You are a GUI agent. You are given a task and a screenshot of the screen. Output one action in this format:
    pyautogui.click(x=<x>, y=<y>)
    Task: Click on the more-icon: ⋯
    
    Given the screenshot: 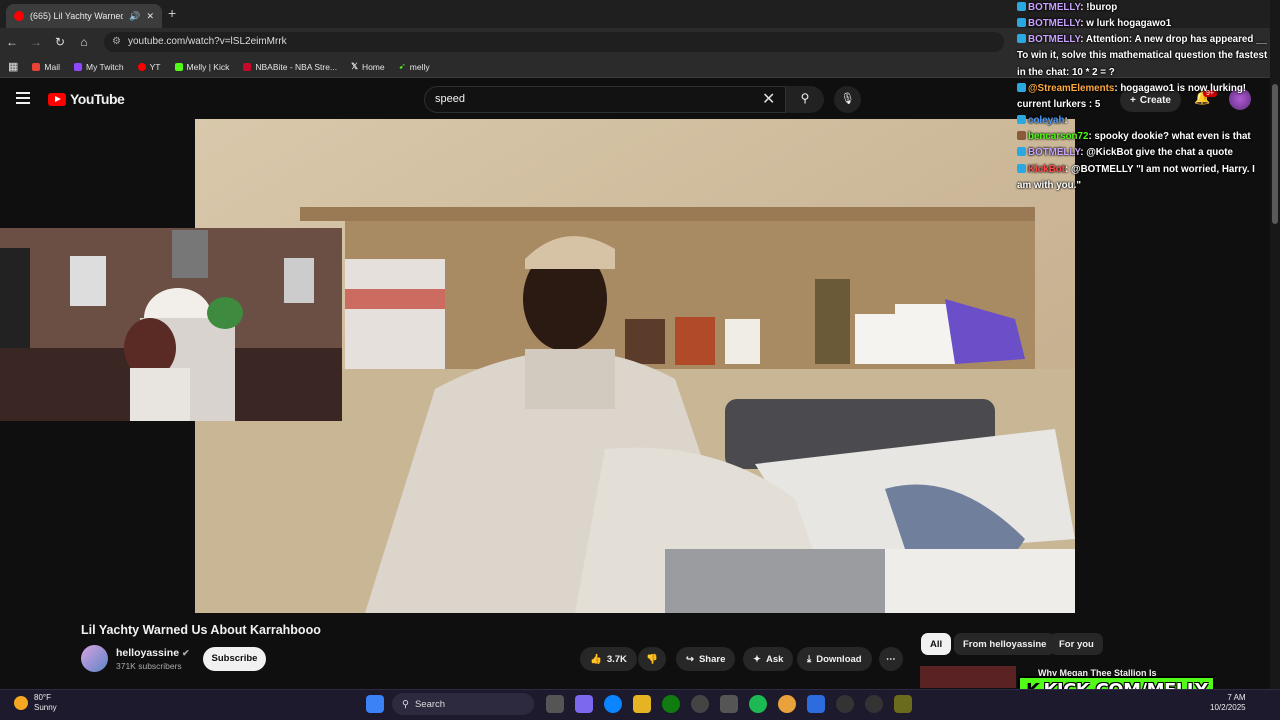 What is the action you would take?
    pyautogui.click(x=891, y=659)
    